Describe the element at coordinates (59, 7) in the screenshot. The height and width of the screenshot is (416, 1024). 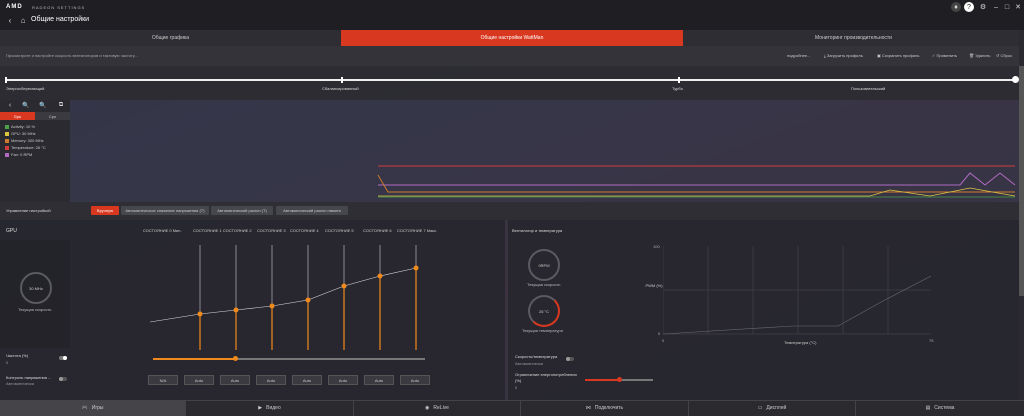
I see `product-name: RADEON SETTINGS` at that location.